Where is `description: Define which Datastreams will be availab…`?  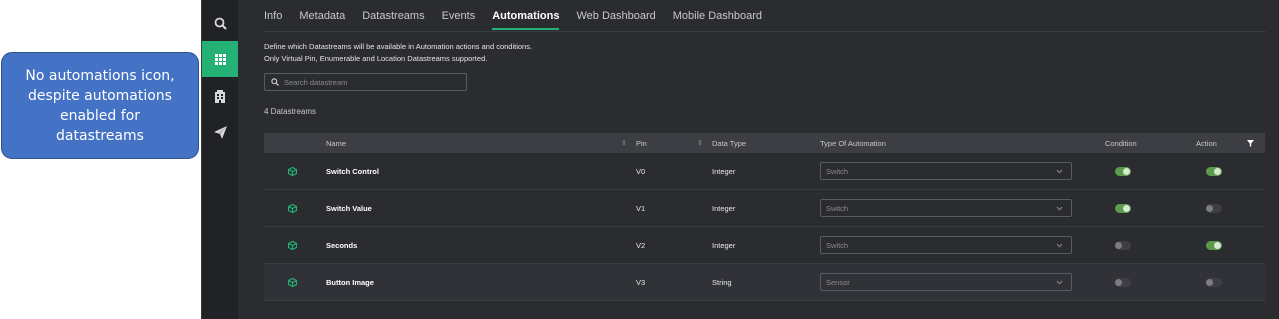
description: Define which Datastreams will be availab… is located at coordinates (398, 53).